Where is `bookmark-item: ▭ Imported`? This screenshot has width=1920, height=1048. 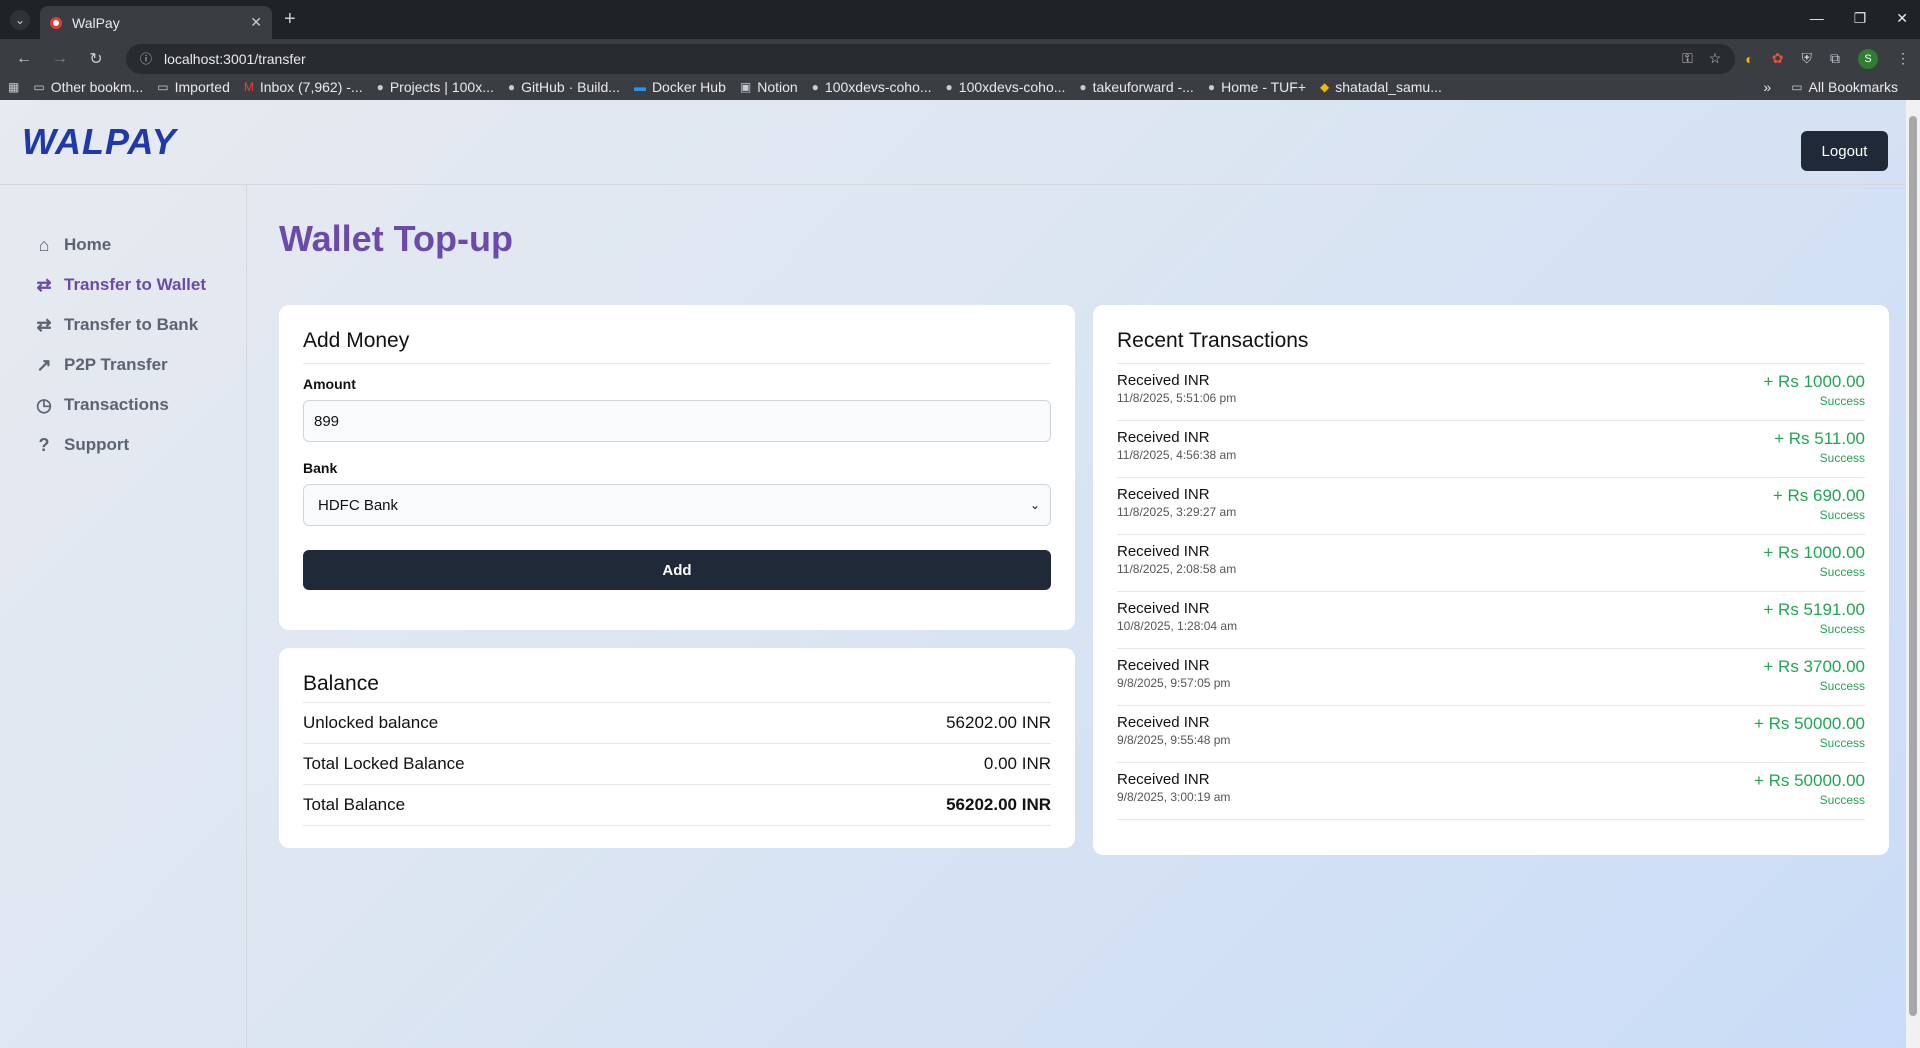
bookmark-item: ▭ Imported is located at coordinates (193, 87).